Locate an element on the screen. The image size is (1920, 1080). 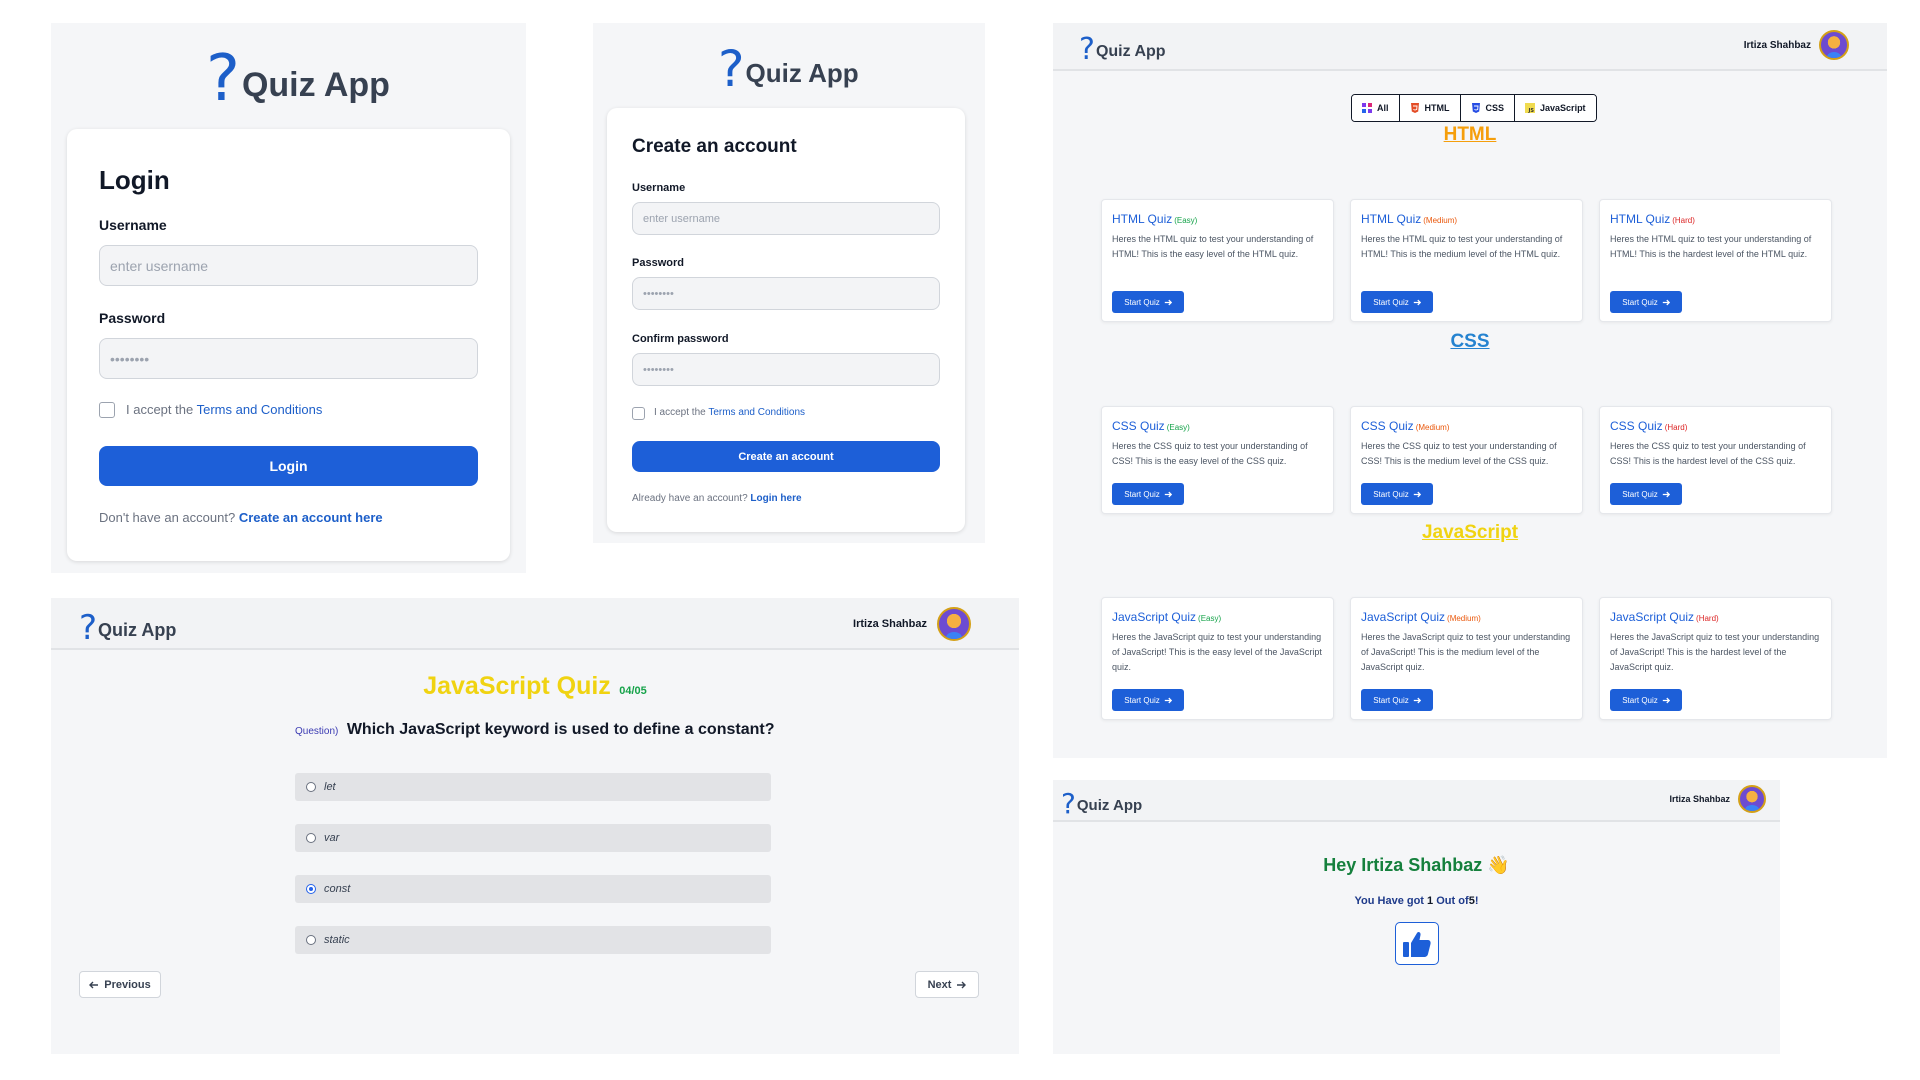
create-account-link: Create an account here is located at coordinates (311, 517).